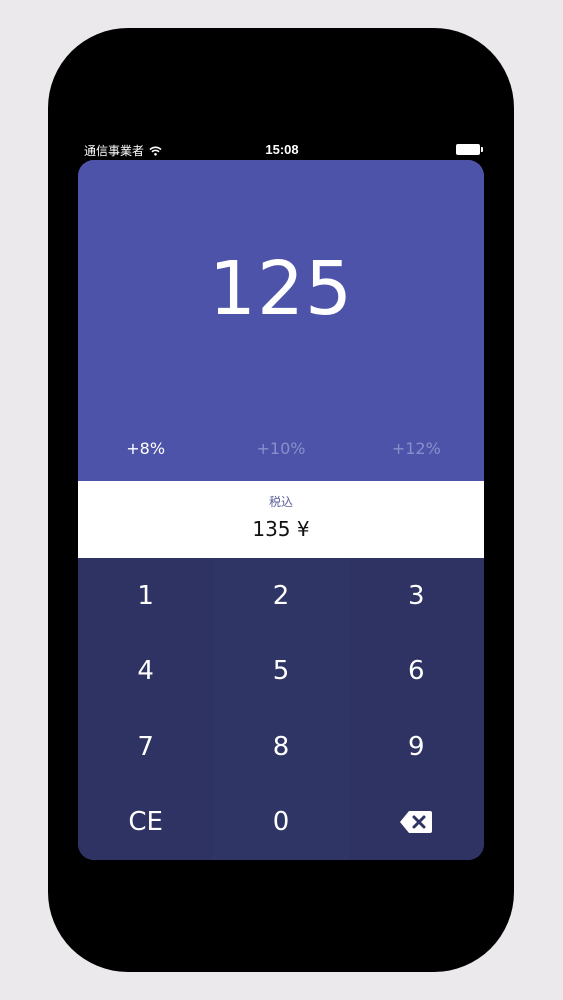 This screenshot has width=563, height=1000. Describe the element at coordinates (469, 149) in the screenshot. I see `battery-icon` at that location.